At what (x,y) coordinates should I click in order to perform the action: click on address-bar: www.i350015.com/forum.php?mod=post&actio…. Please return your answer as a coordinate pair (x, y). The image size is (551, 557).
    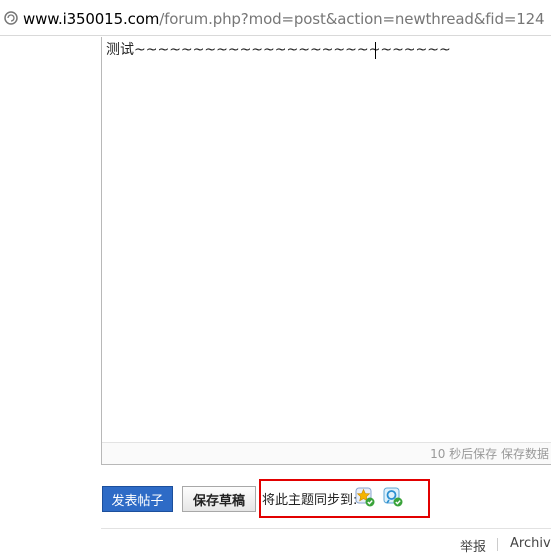
    Looking at the image, I should click on (275, 18).